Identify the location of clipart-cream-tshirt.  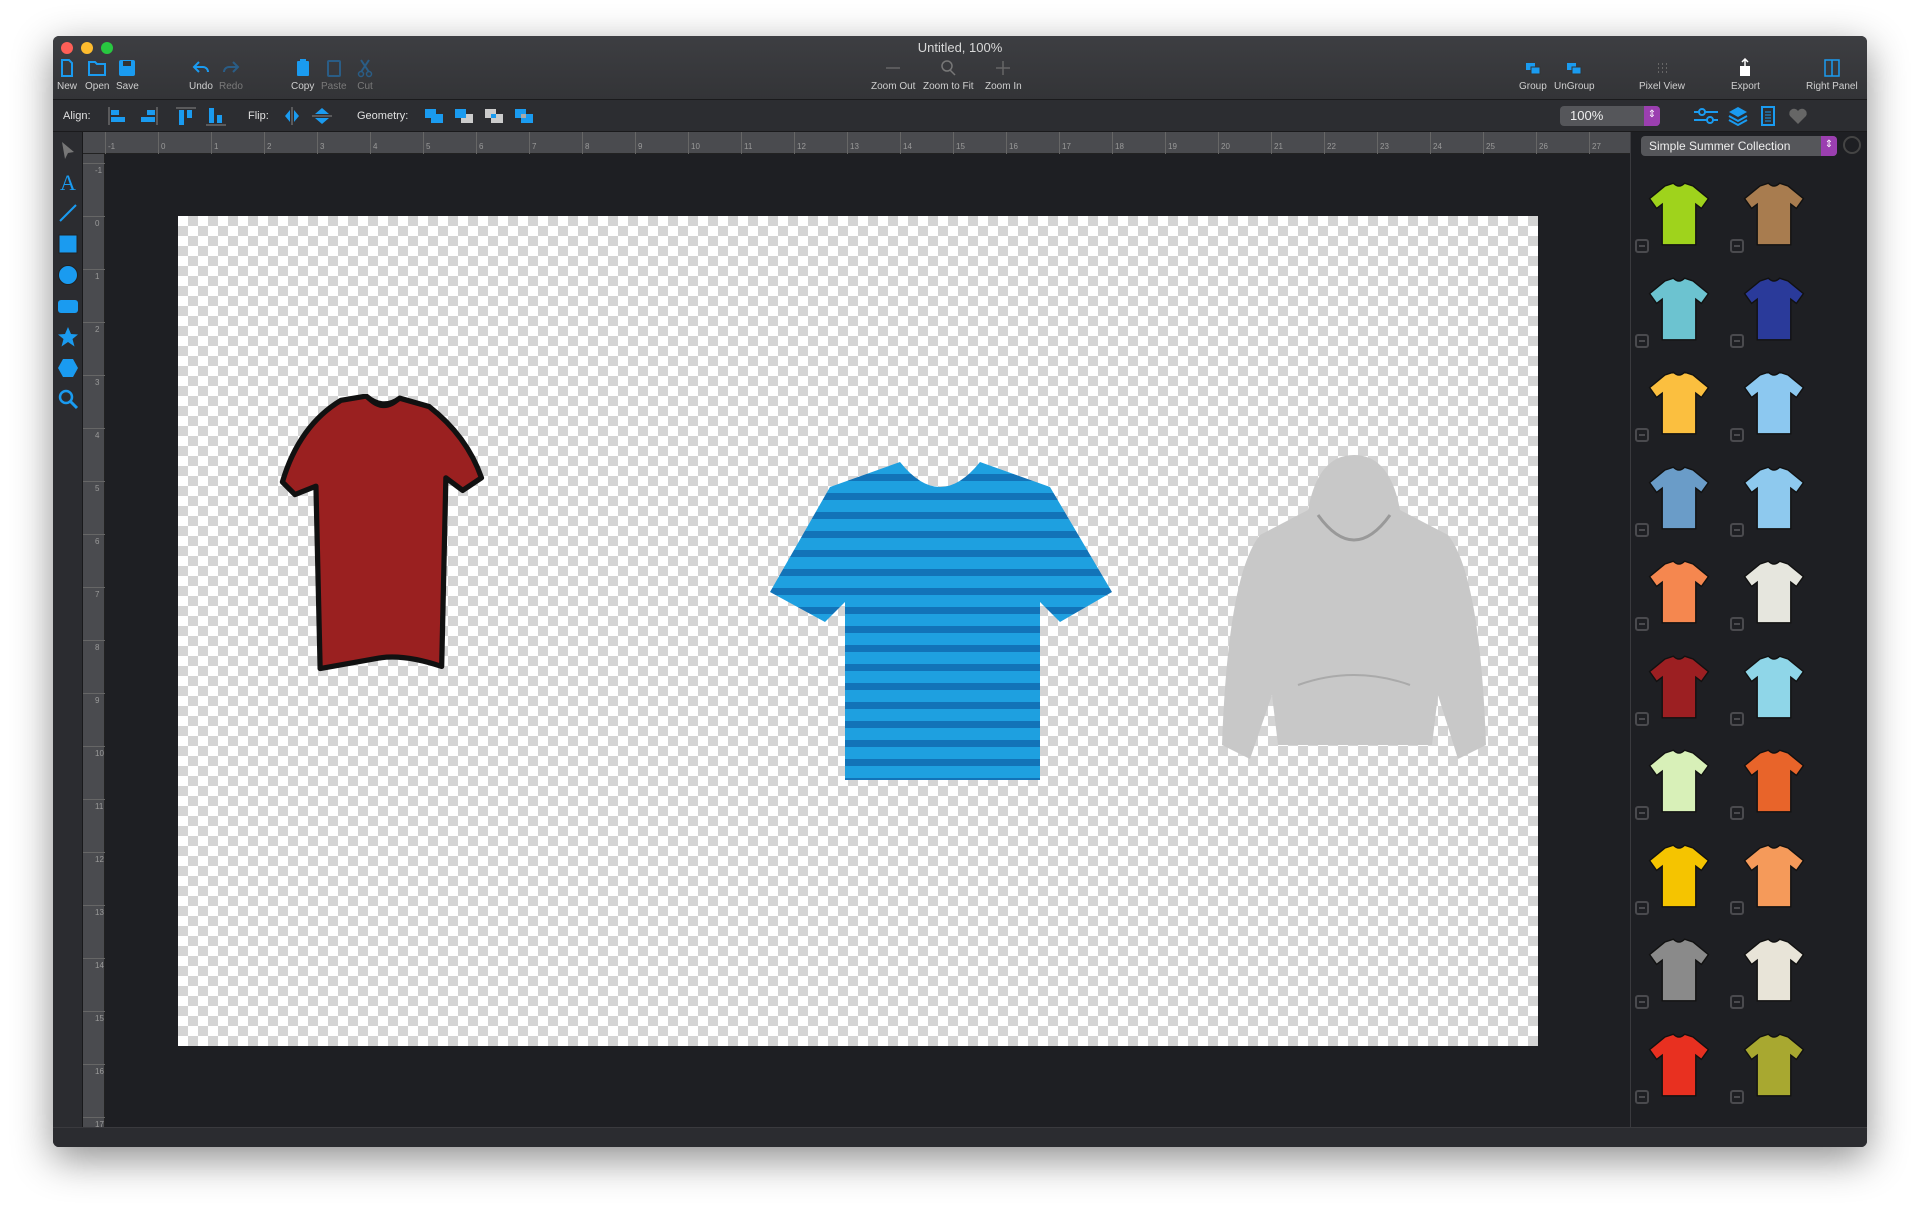
(1774, 970).